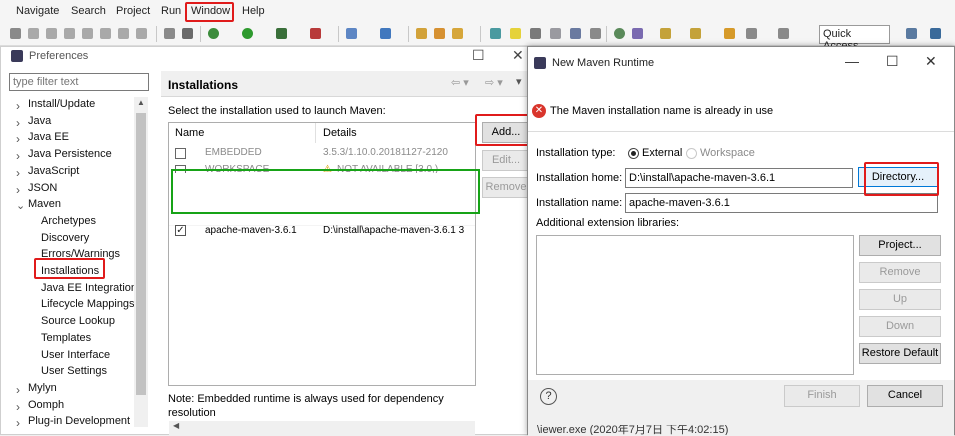  I want to click on toggle-breadcrumb-icon, so click(495, 33).